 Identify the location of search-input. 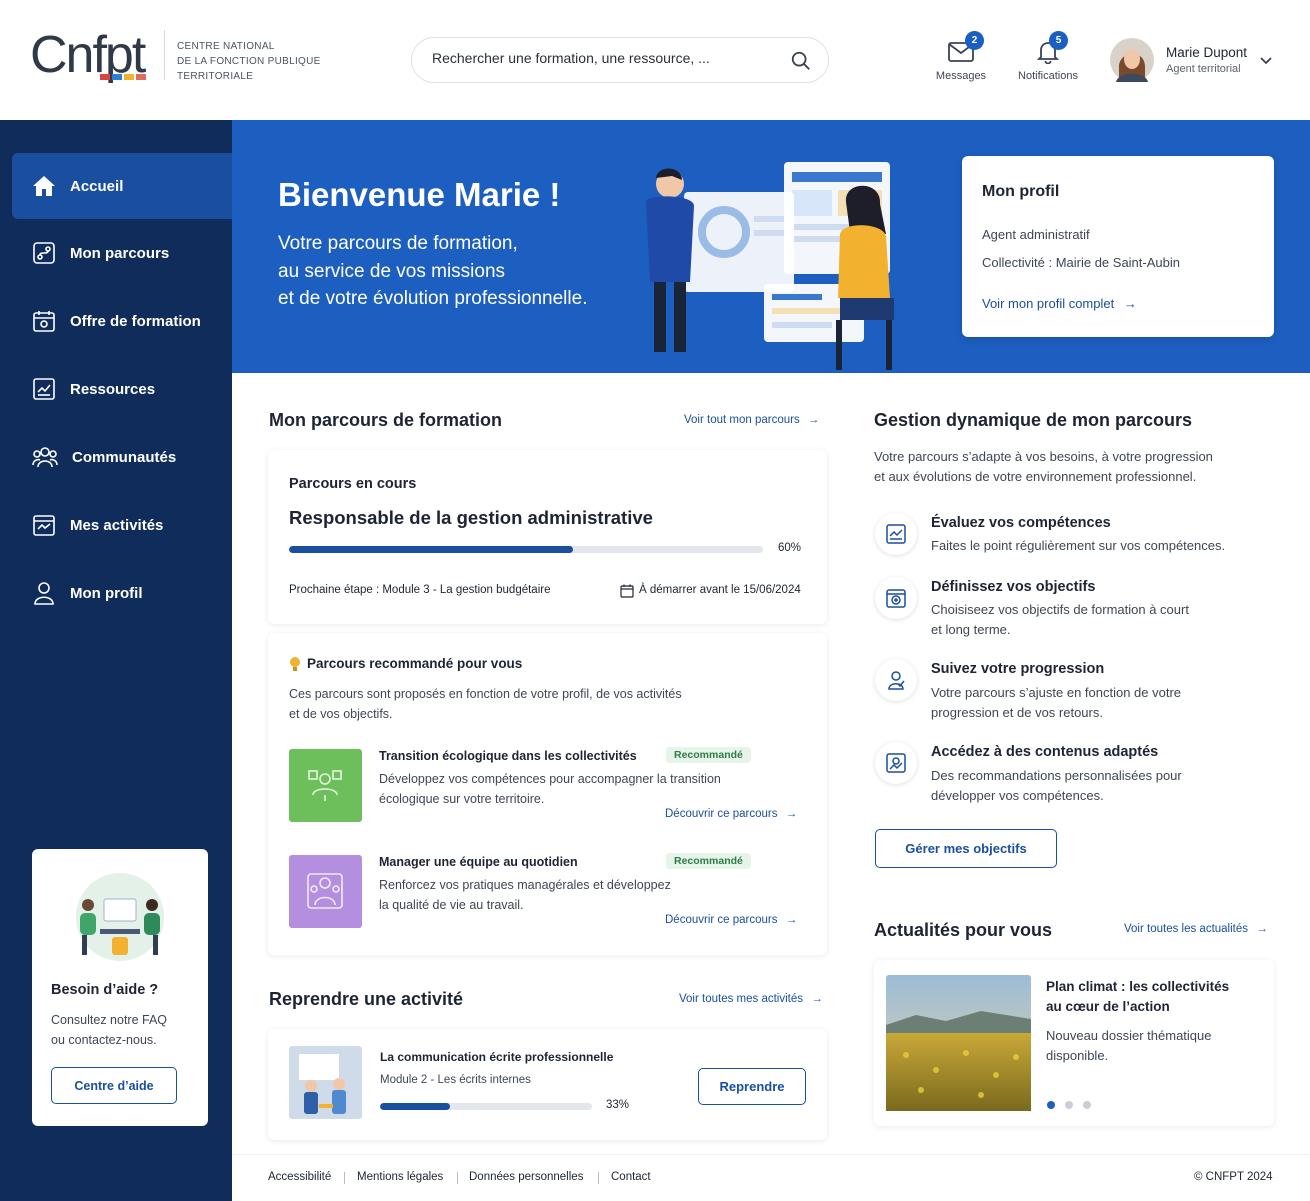
(602, 58).